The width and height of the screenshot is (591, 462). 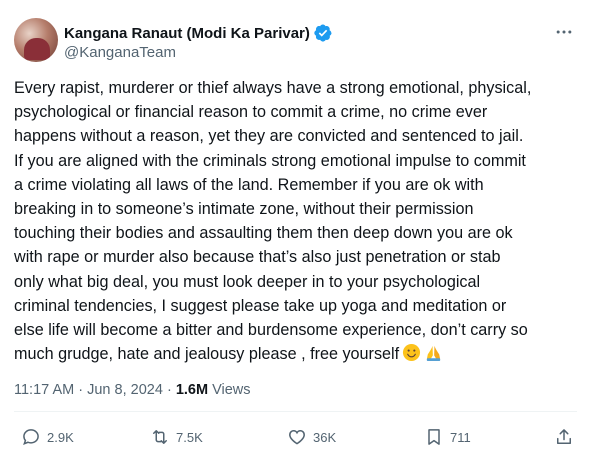 What do you see at coordinates (411, 356) in the screenshot?
I see `smiling-face-emoji-icon` at bounding box center [411, 356].